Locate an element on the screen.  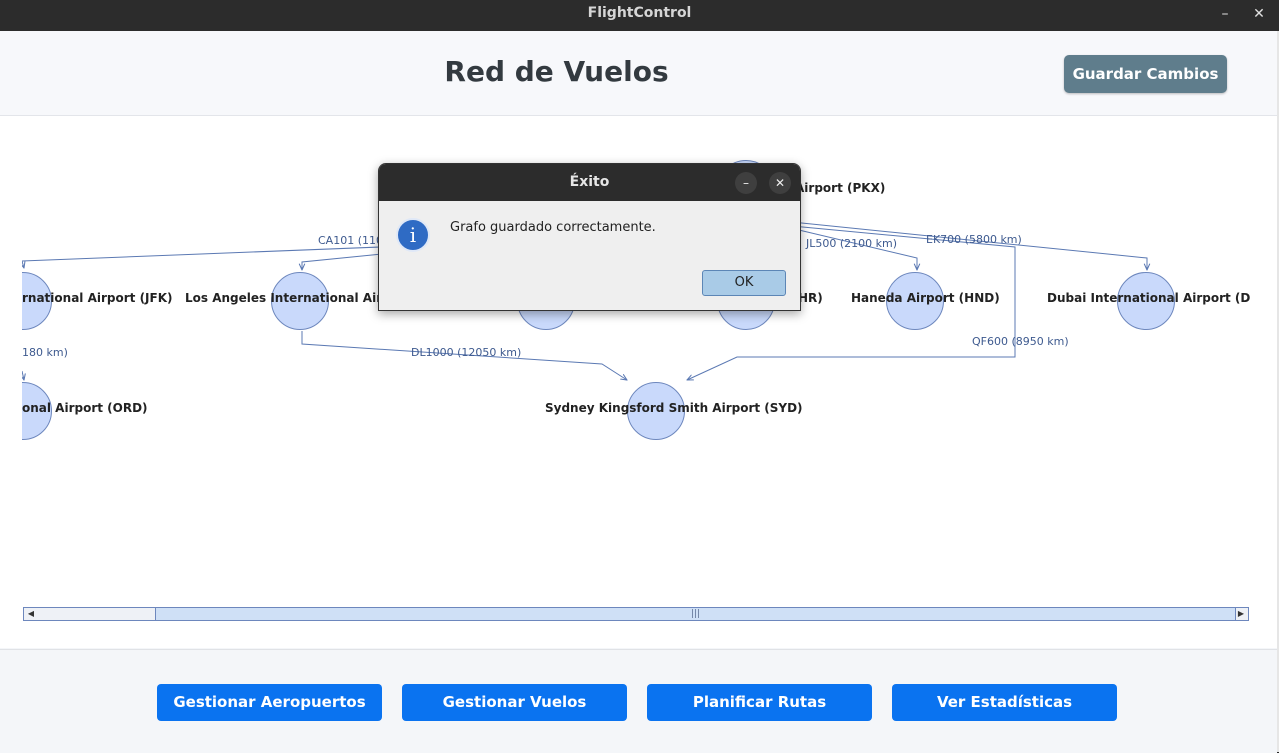
scrollbar-thumb: ||| is located at coordinates (695, 614).